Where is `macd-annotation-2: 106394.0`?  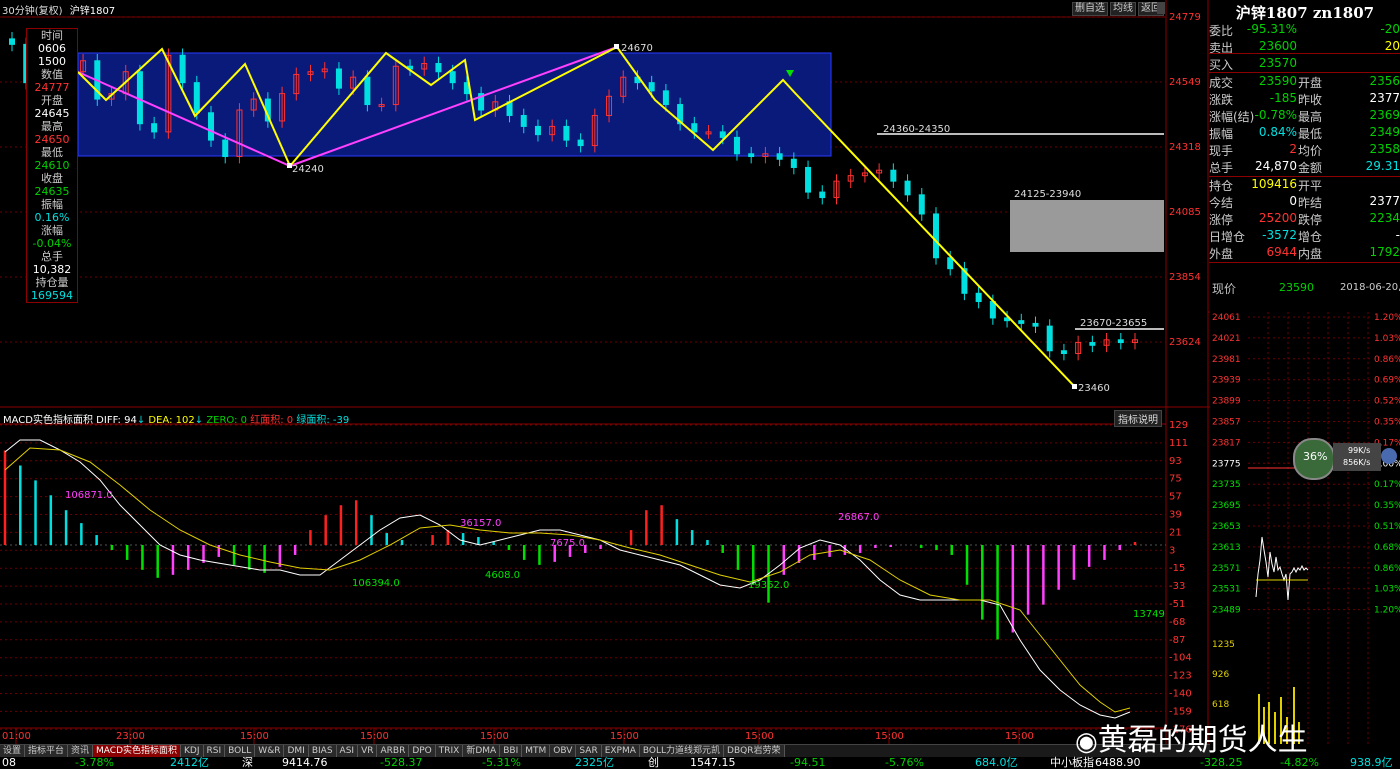
macd-annotation-2: 106394.0 is located at coordinates (376, 583).